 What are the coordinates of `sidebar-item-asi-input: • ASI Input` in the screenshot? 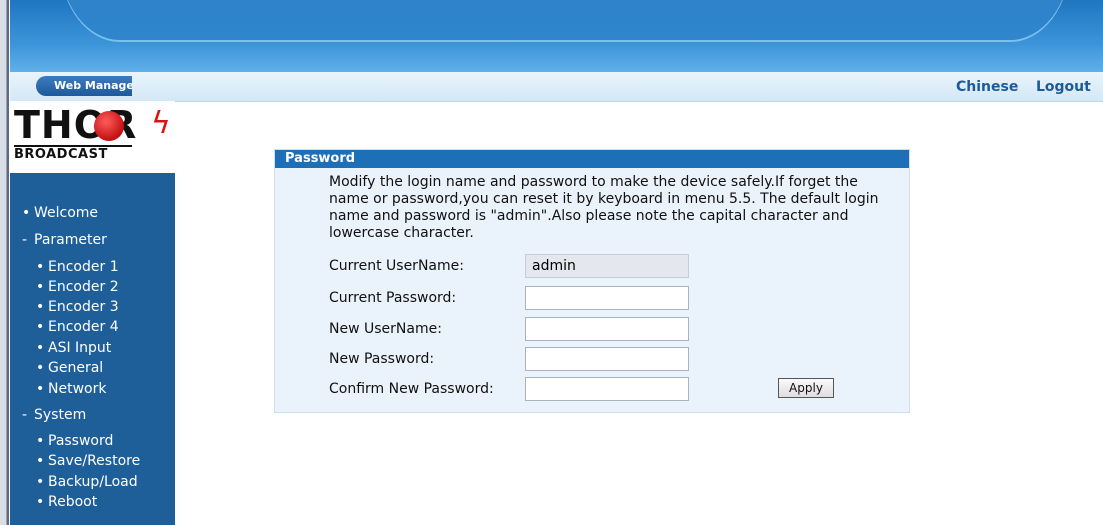 It's located at (73, 348).